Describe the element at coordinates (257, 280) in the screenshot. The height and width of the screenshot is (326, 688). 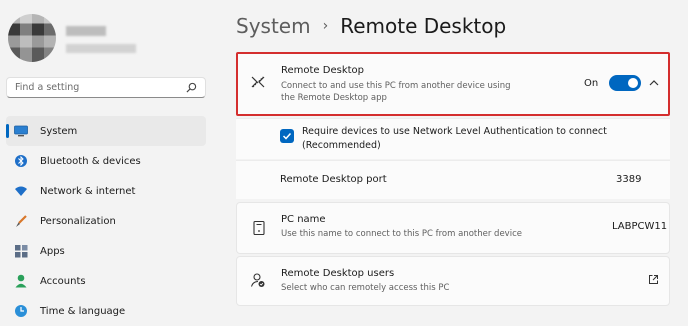
I see `user-lock-icon` at that location.